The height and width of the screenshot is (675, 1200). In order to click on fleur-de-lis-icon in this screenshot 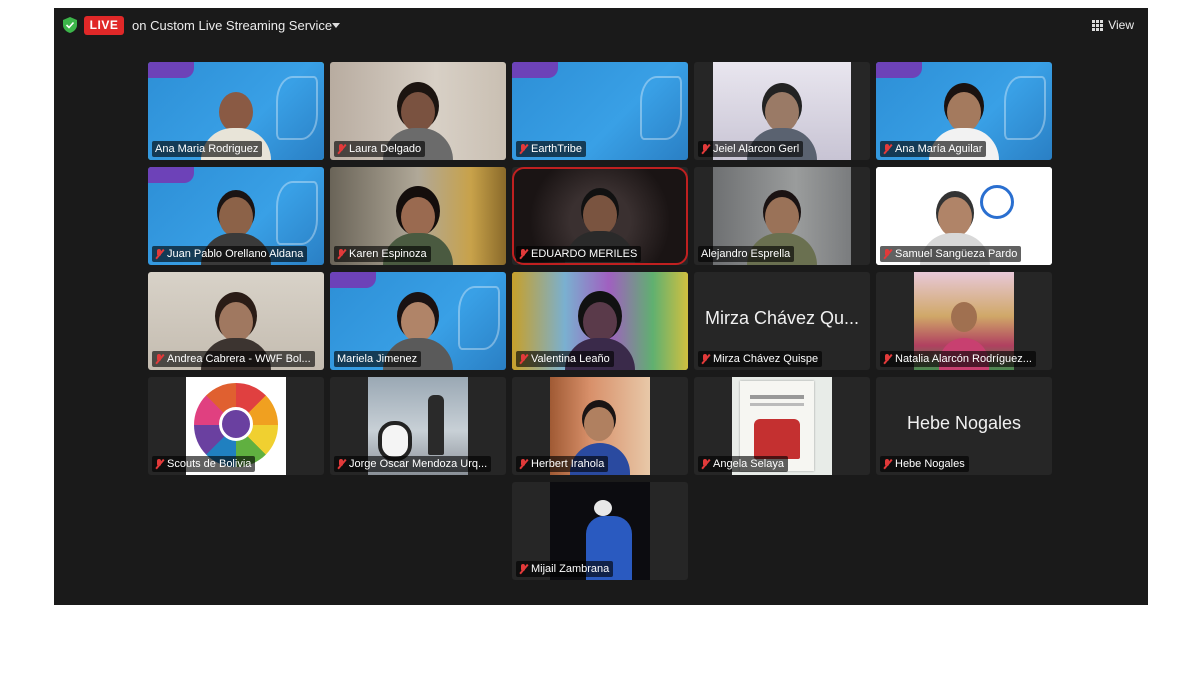, I will do `click(236, 424)`.